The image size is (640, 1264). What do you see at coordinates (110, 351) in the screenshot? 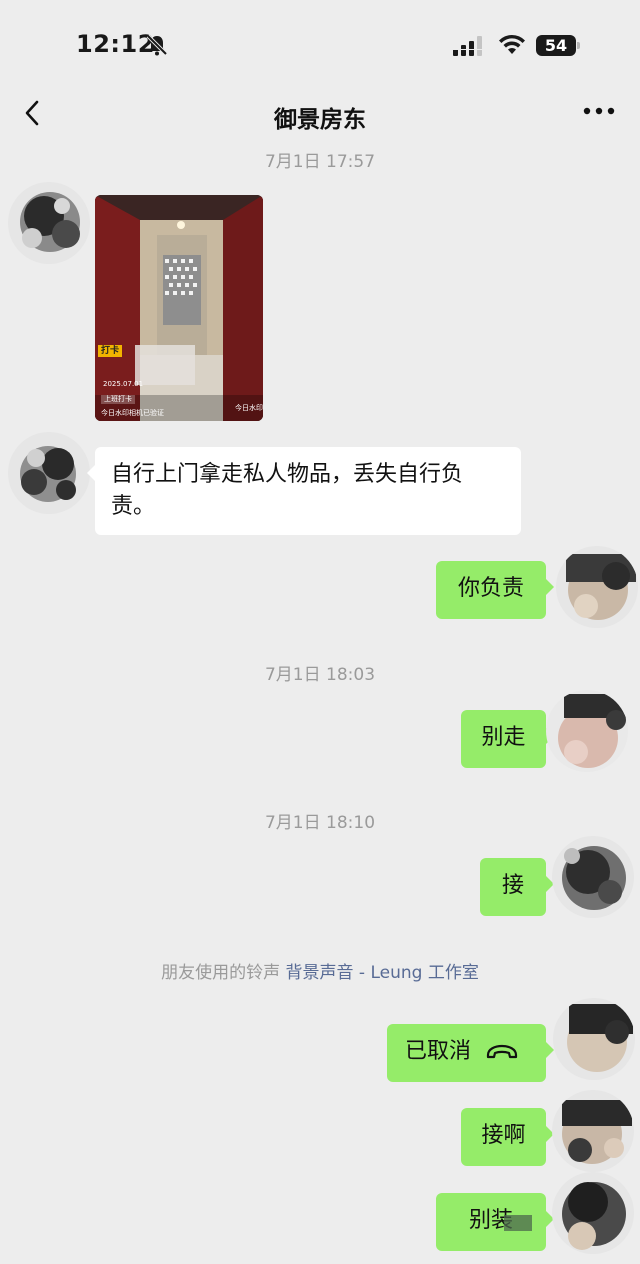
I see `punch-tag: 打卡` at bounding box center [110, 351].